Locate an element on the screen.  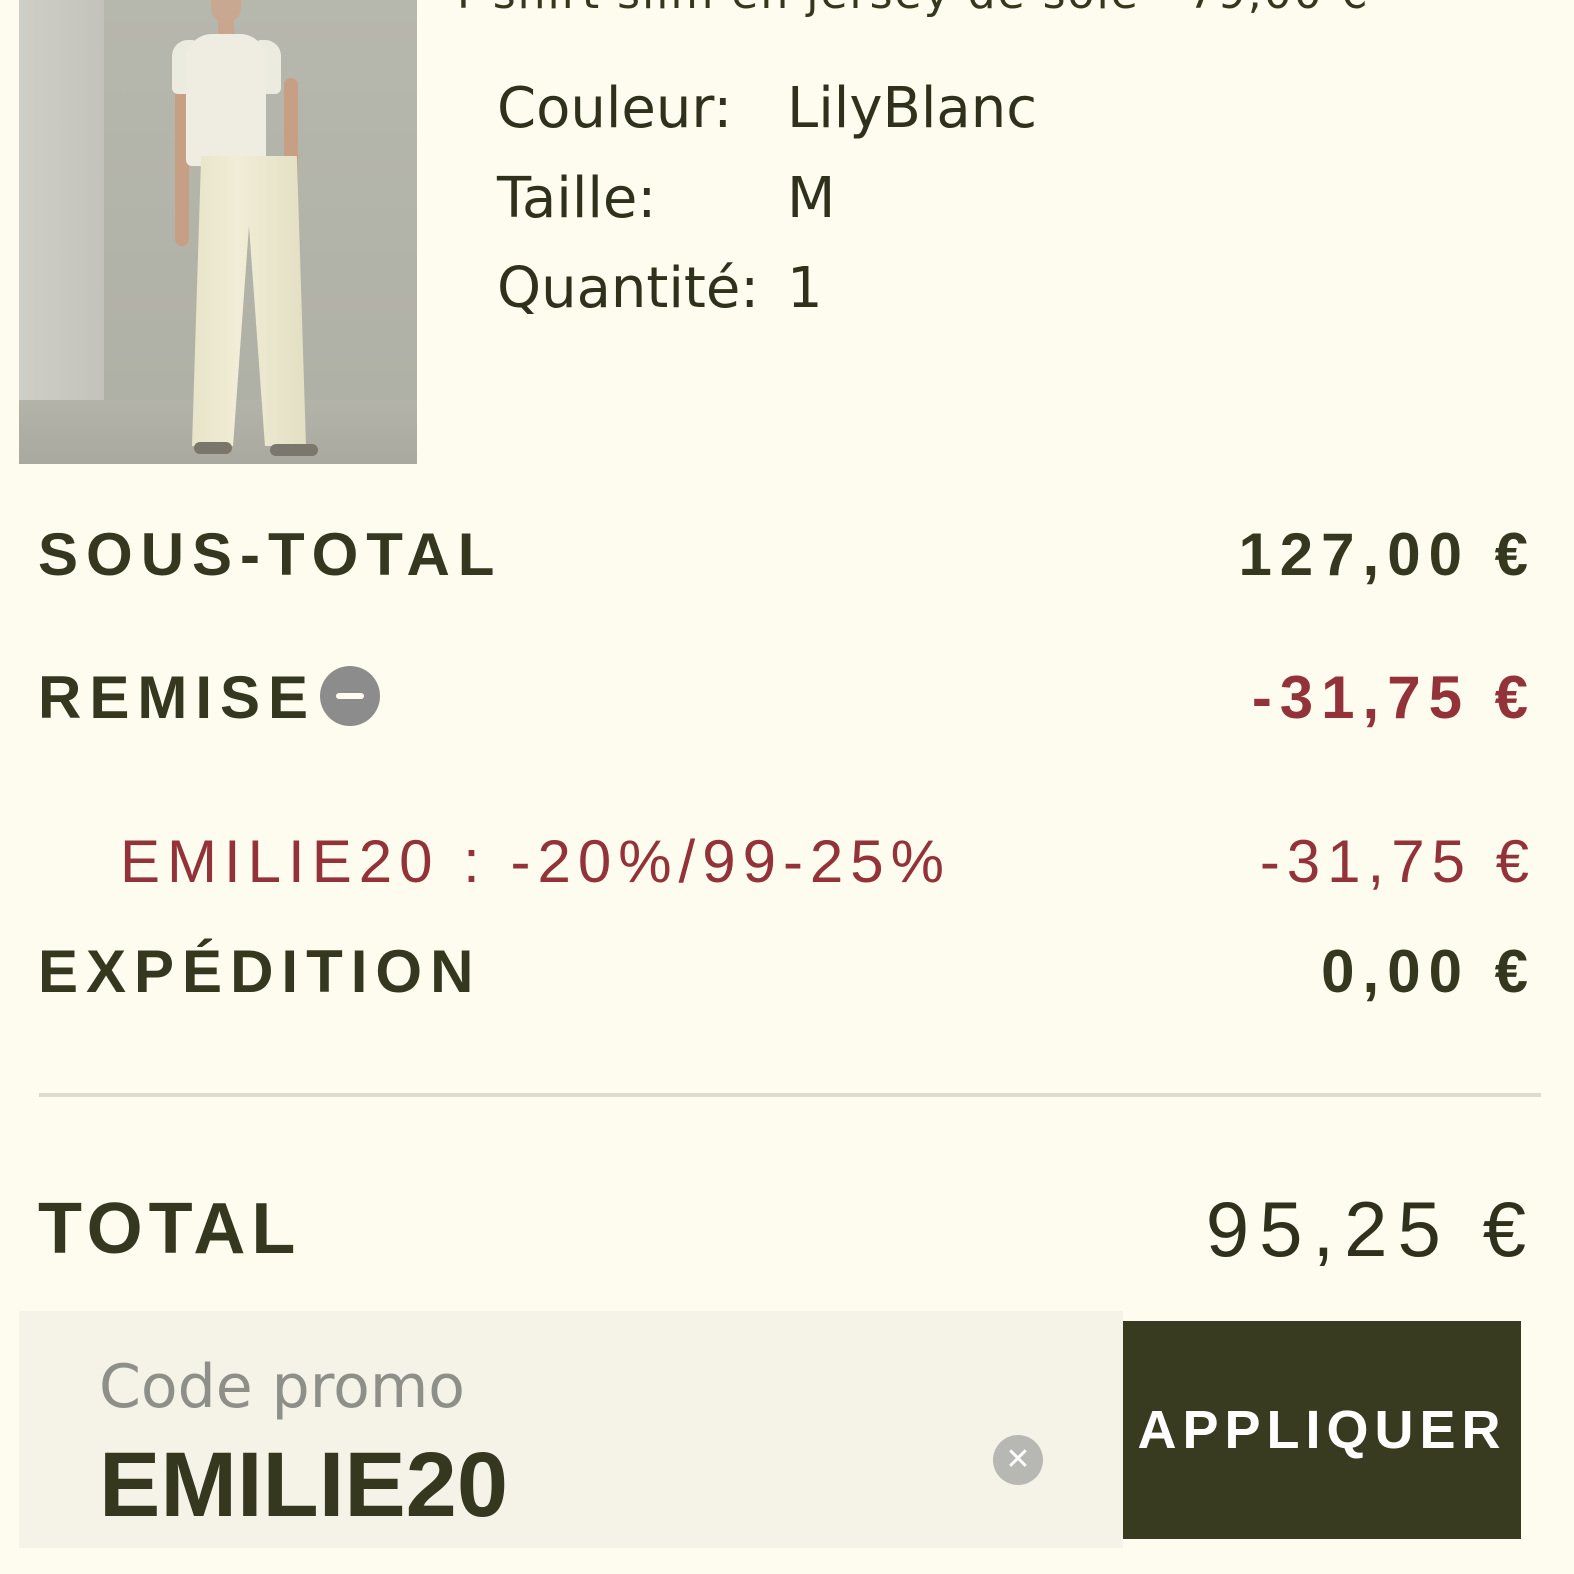
product-title: T-shirt slim en jersey de soie · 79,00 € is located at coordinates (1005, 13).